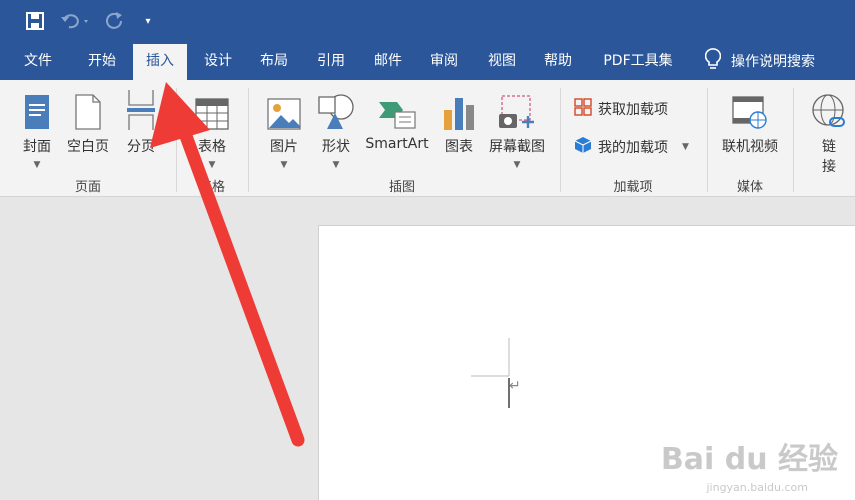 The height and width of the screenshot is (500, 855). I want to click on smartart-label: SmartArt, so click(397, 144).